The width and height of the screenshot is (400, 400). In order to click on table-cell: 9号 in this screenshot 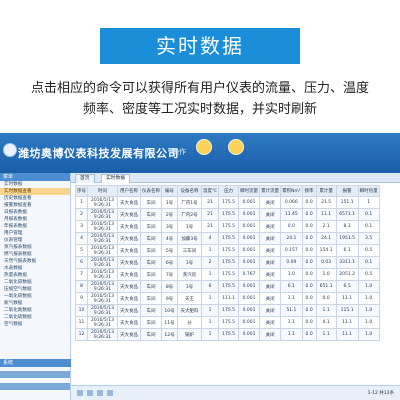, I will do `click(169, 298)`.